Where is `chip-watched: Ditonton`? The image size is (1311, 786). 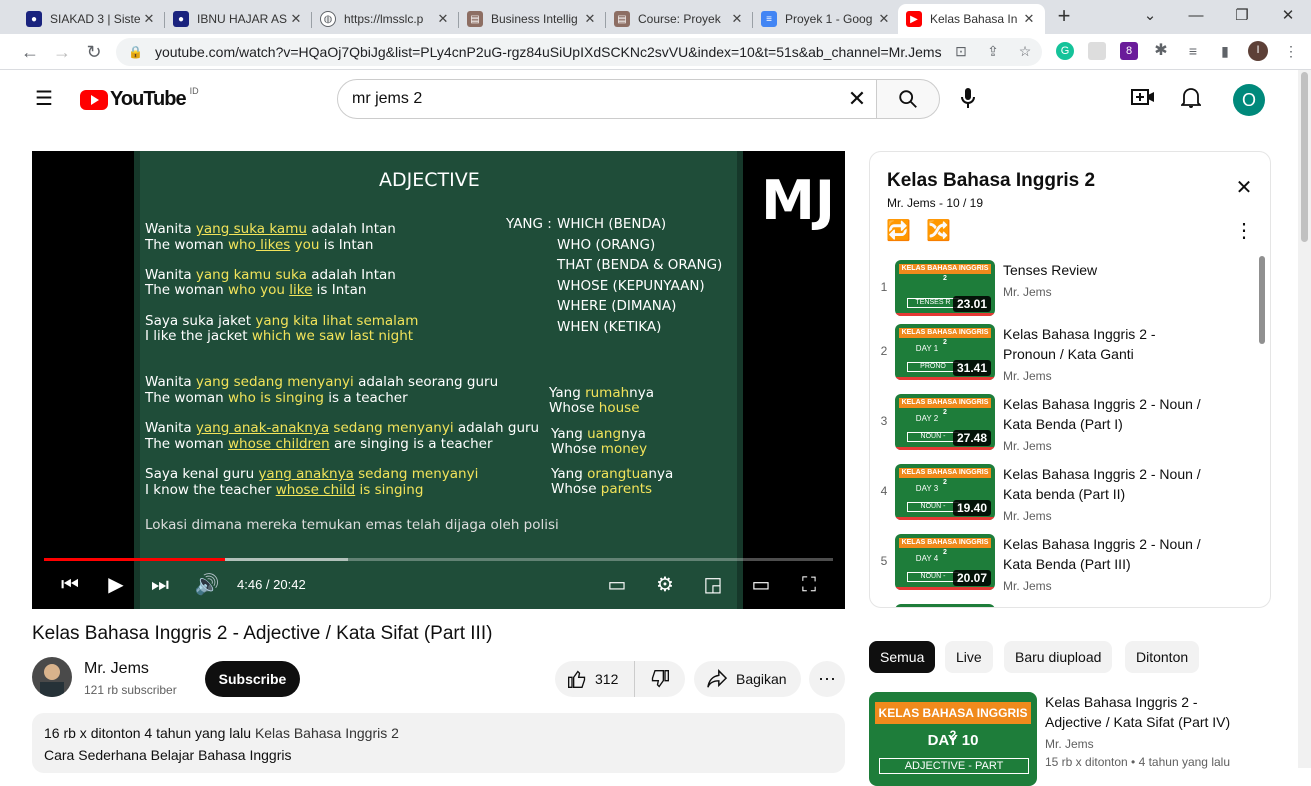 chip-watched: Ditonton is located at coordinates (1162, 657).